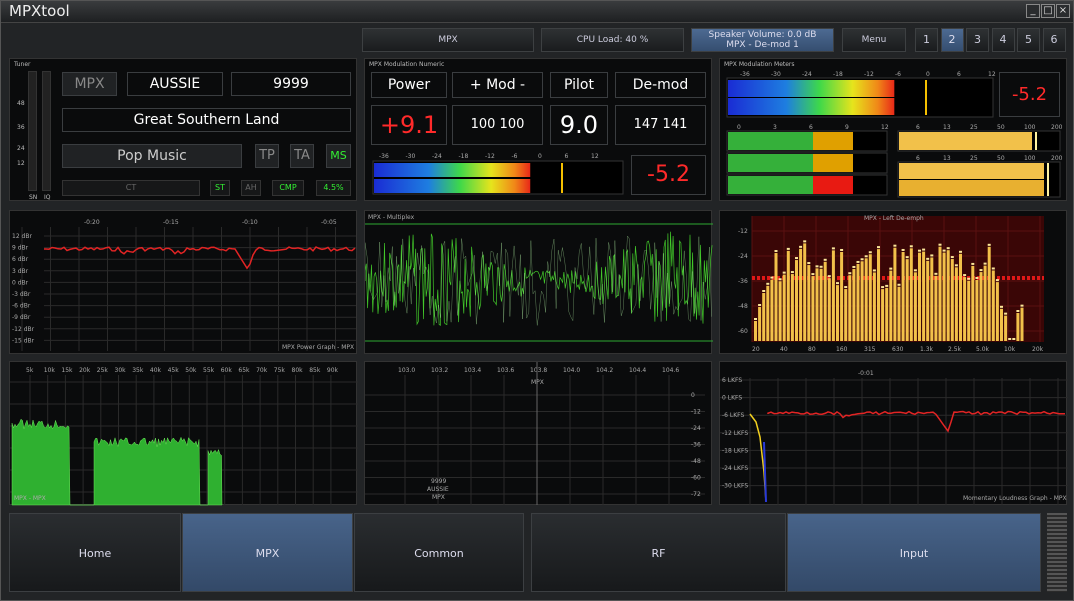  I want to click on demod-label: De-mod, so click(660, 85).